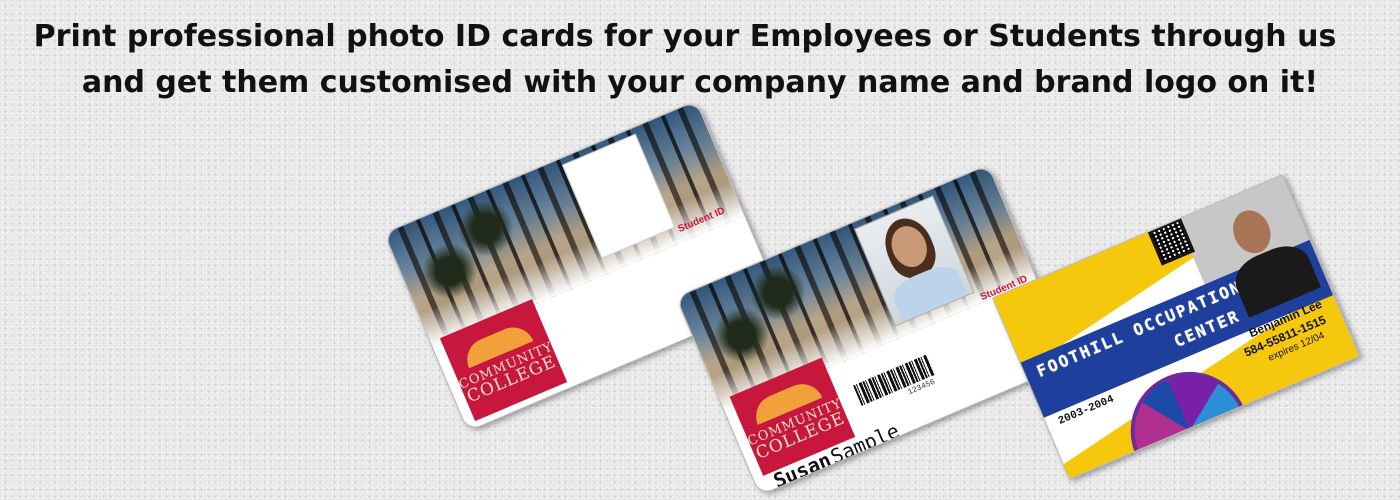 The height and width of the screenshot is (500, 1400). I want to click on barcode, so click(894, 380).